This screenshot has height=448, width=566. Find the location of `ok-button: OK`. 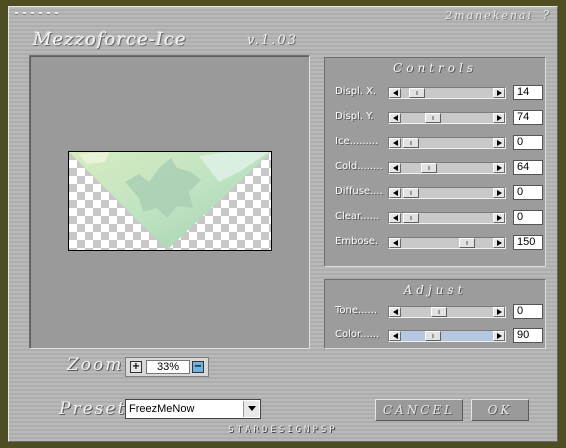

ok-button: OK is located at coordinates (500, 410).